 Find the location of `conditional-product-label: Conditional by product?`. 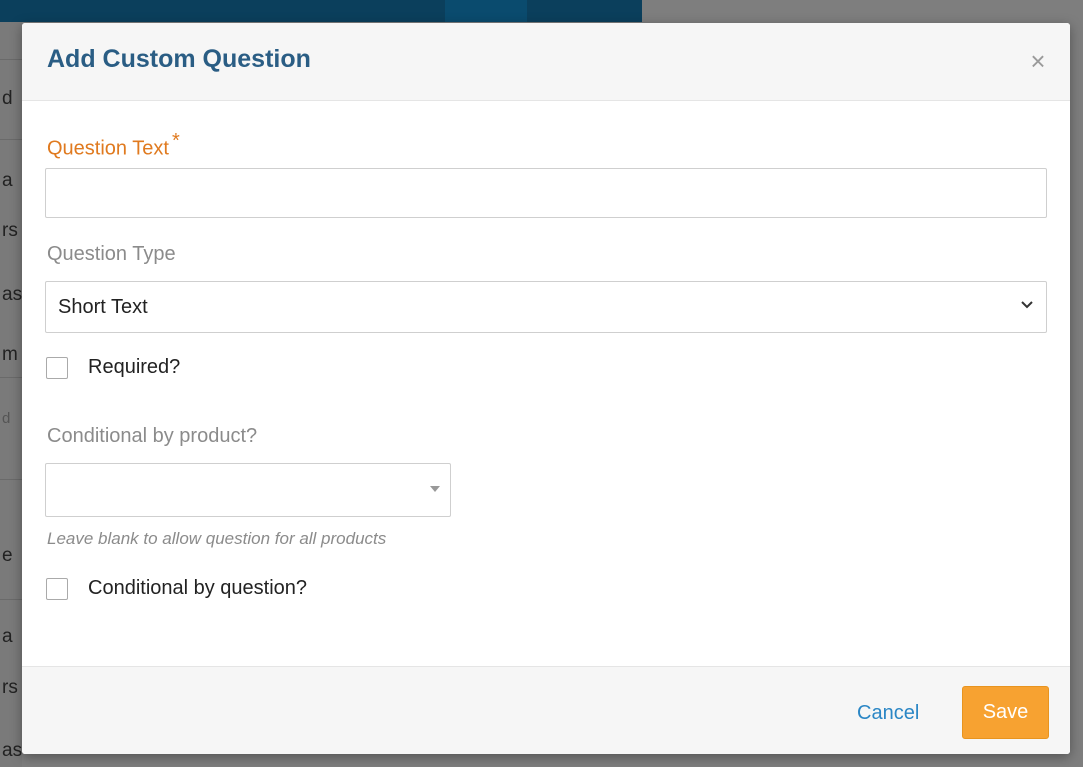

conditional-product-label: Conditional by product? is located at coordinates (152, 436).